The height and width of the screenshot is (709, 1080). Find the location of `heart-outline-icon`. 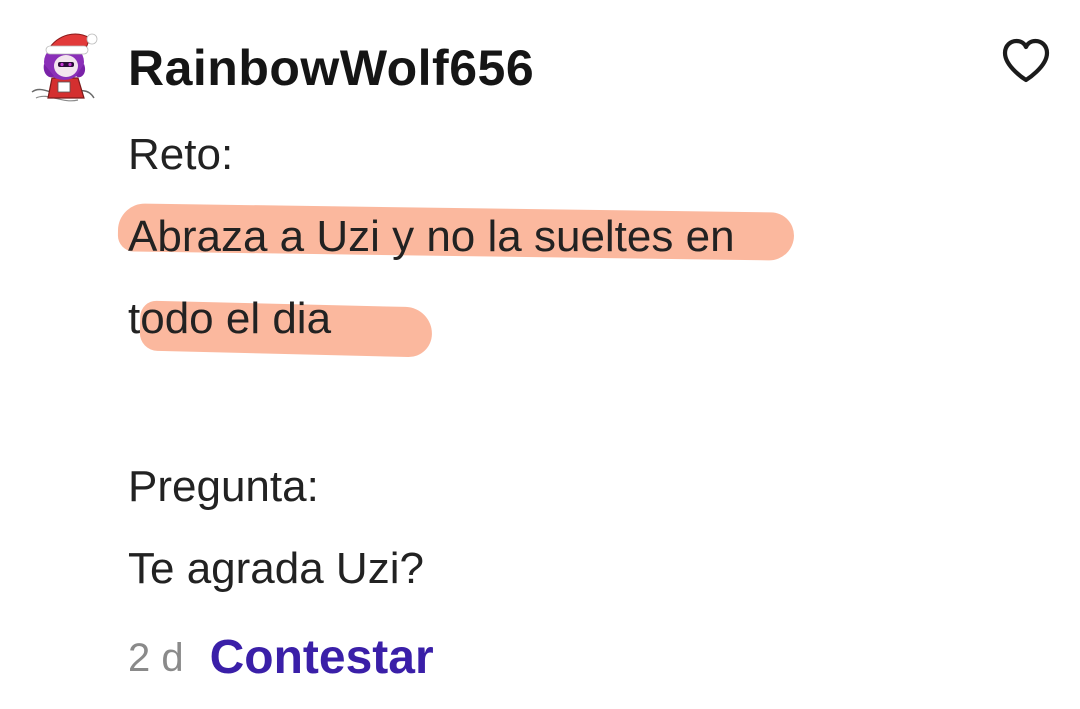

heart-outline-icon is located at coordinates (1026, 60).